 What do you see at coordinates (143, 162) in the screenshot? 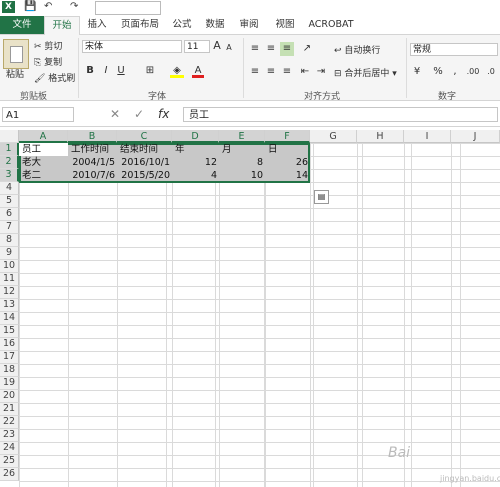
I see `cell-C2: 2016/10/1` at bounding box center [143, 162].